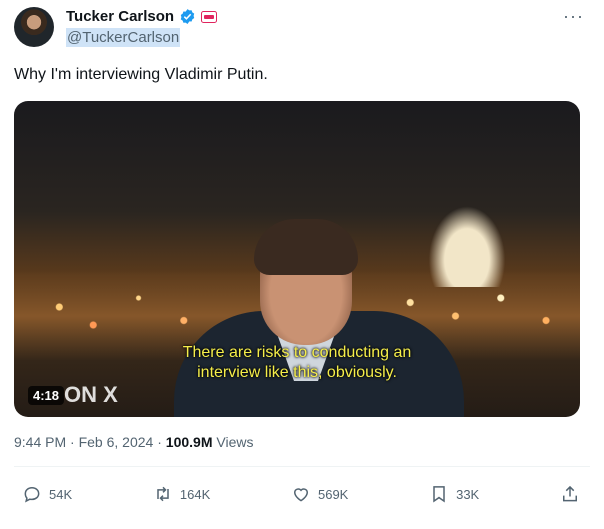  What do you see at coordinates (195, 494) in the screenshot?
I see `repost-count: 164K` at bounding box center [195, 494].